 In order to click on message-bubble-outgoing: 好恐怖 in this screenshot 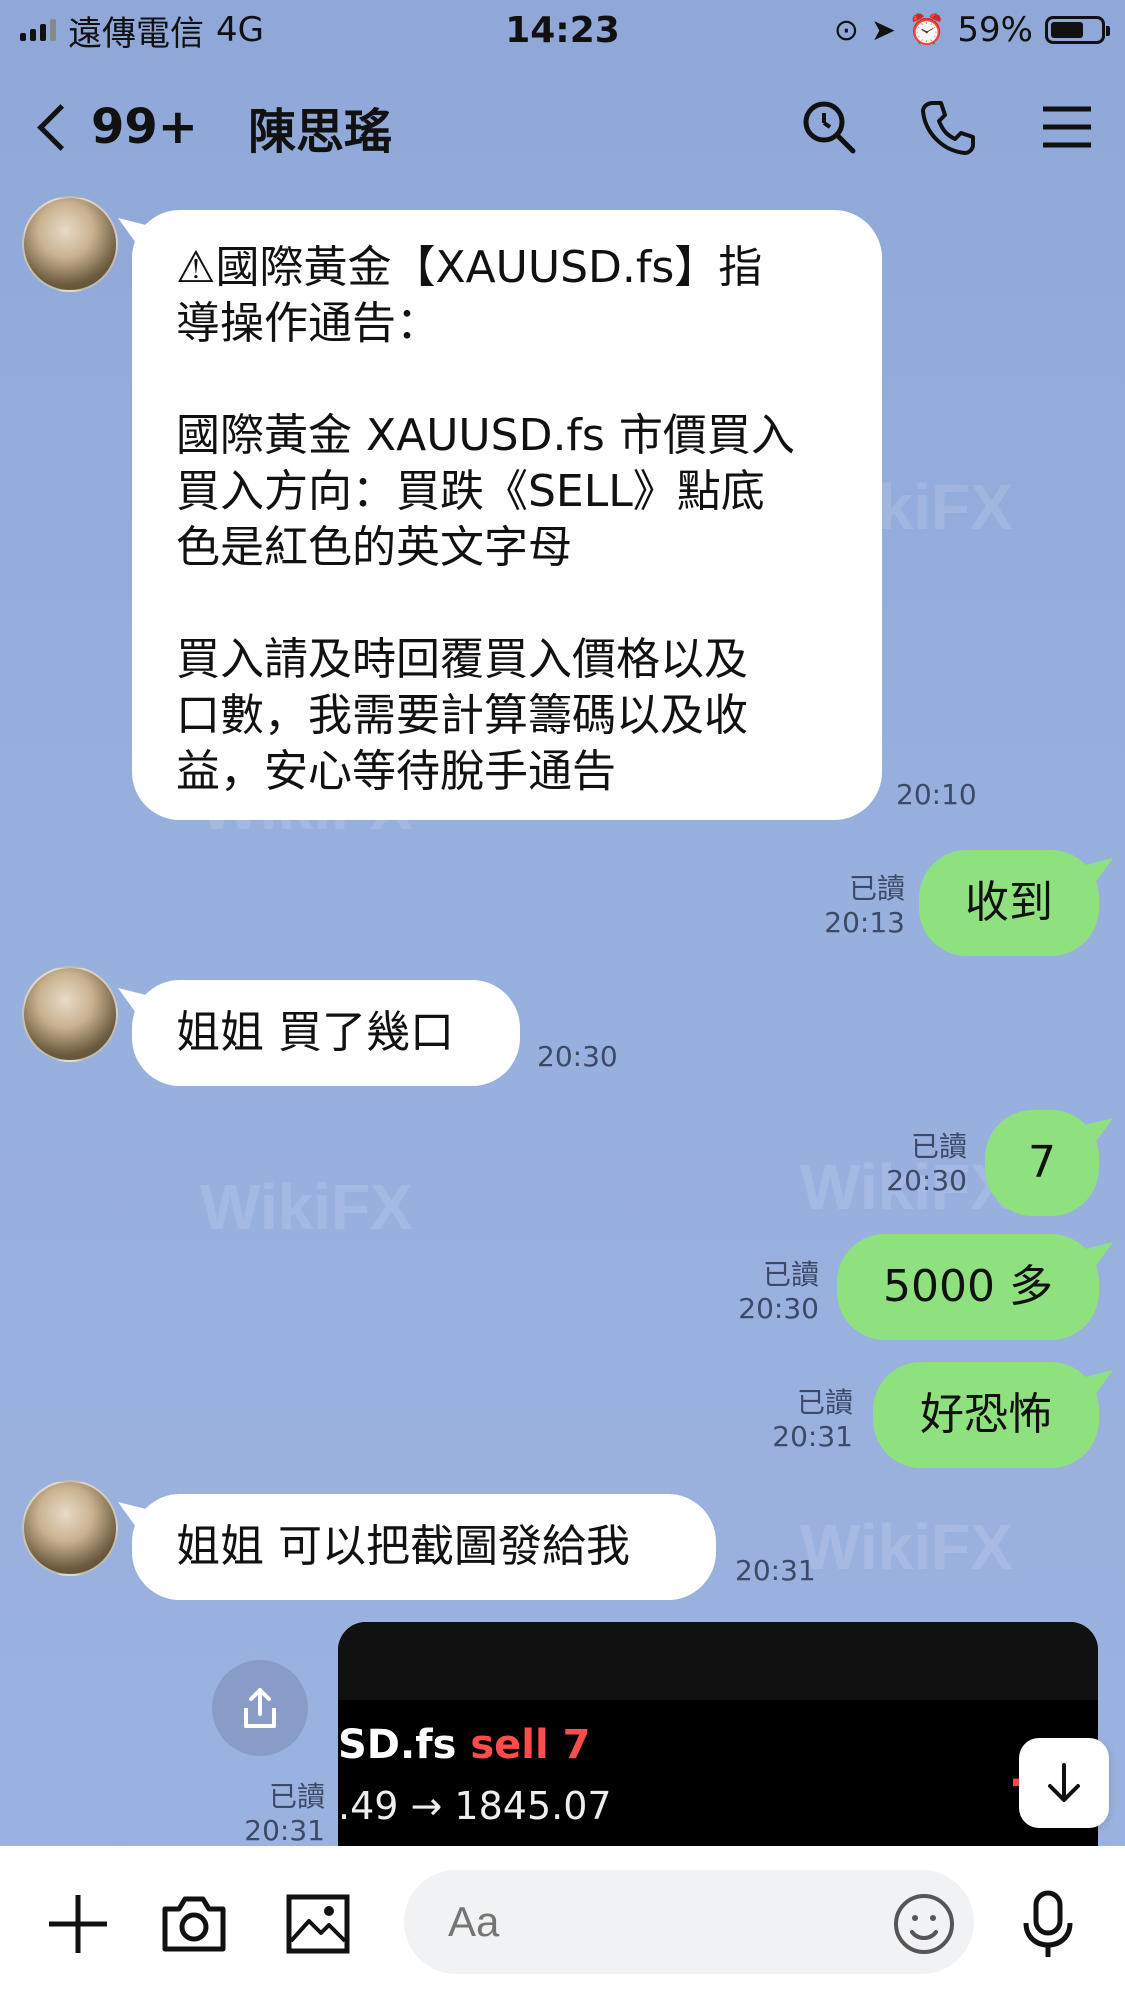, I will do `click(986, 1415)`.